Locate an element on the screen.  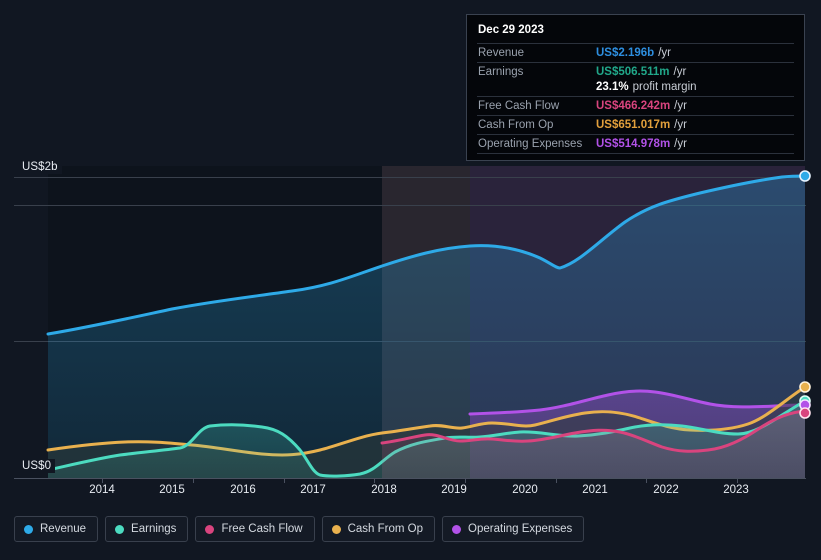
tooltip-label-cash-from-op: Cash From Op is located at coordinates (516, 125).